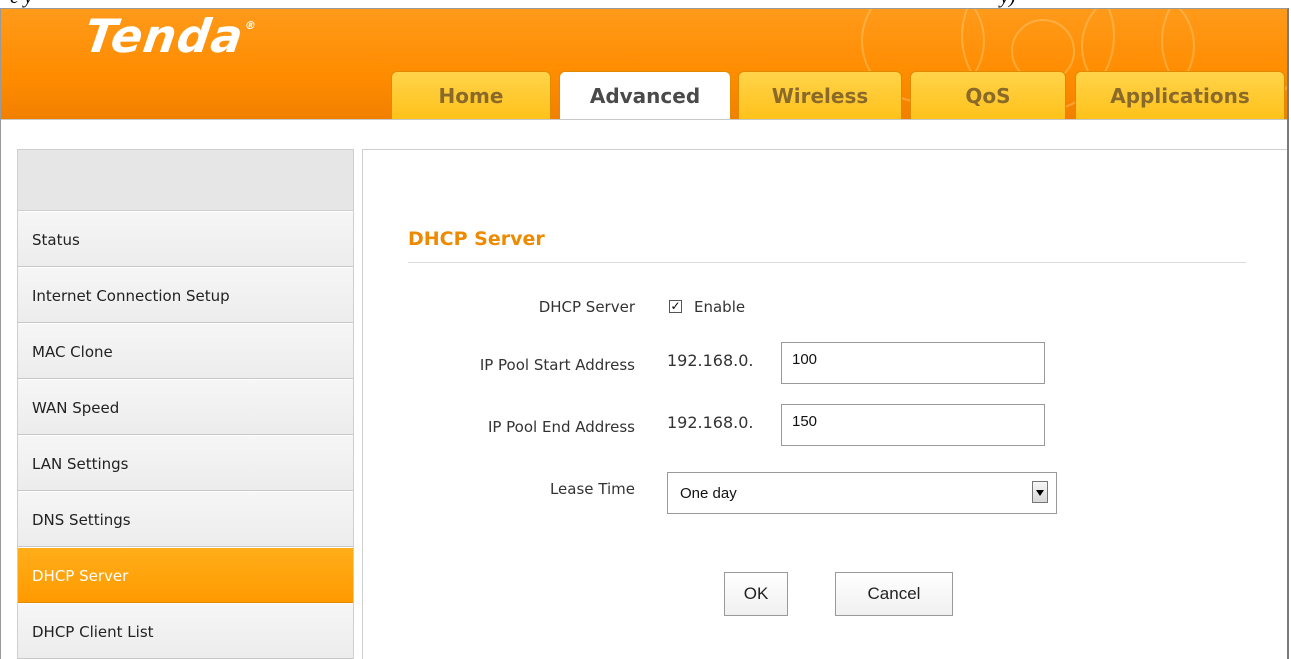 The height and width of the screenshot is (659, 1291). Describe the element at coordinates (185, 239) in the screenshot. I see `sidebar-item-status: Status` at that location.